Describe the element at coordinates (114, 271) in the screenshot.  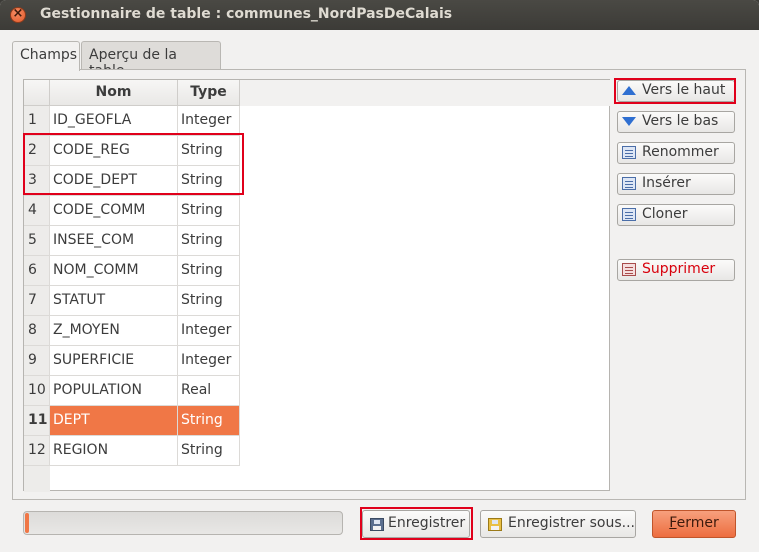
I see `field-name-cell: NOM_COMM` at that location.